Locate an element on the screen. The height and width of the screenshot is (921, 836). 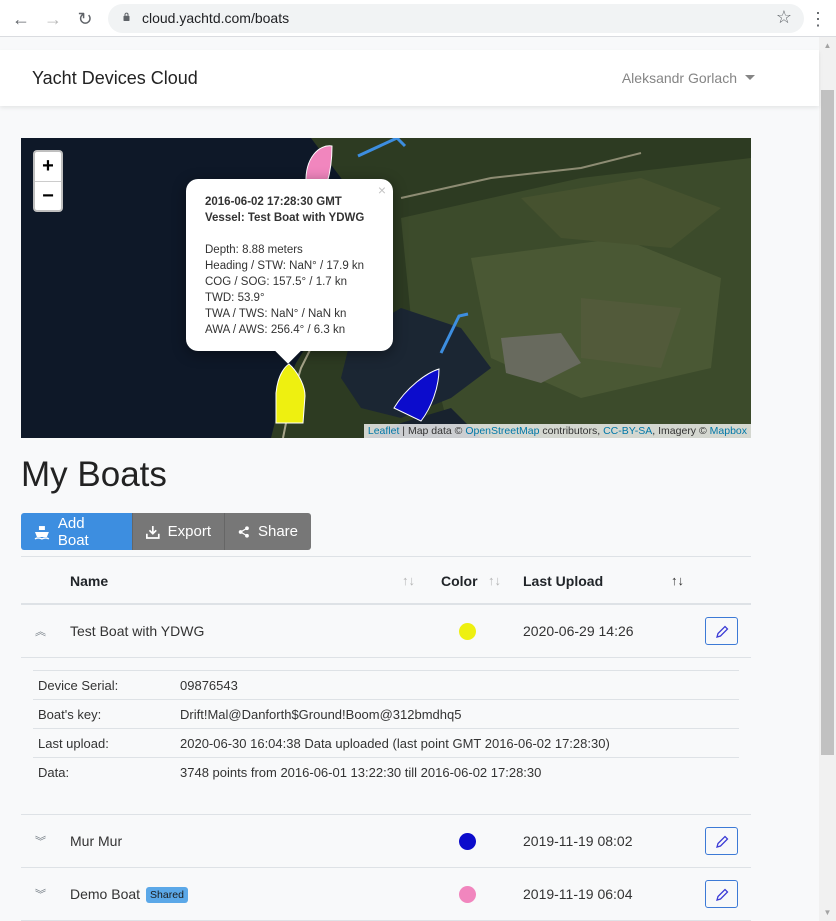
boat-actions: Add Boat Export Share is located at coordinates (166, 531).